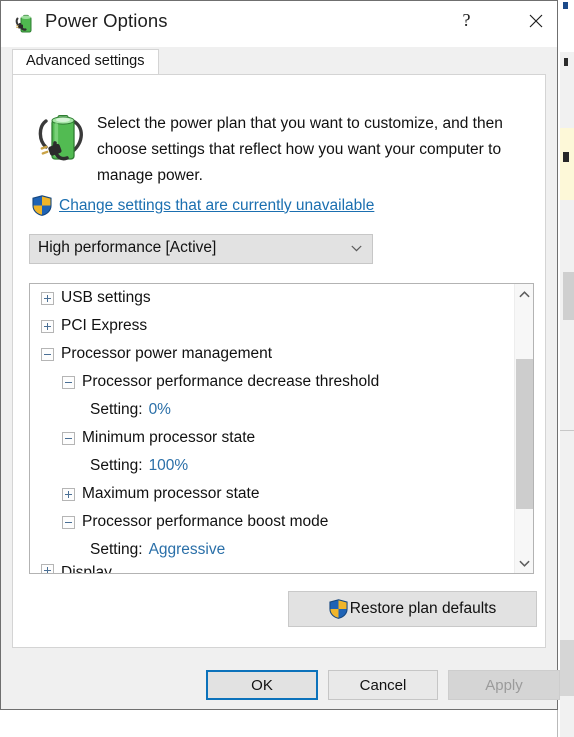  What do you see at coordinates (279, 24) in the screenshot?
I see `title-bar: Power Options ?` at bounding box center [279, 24].